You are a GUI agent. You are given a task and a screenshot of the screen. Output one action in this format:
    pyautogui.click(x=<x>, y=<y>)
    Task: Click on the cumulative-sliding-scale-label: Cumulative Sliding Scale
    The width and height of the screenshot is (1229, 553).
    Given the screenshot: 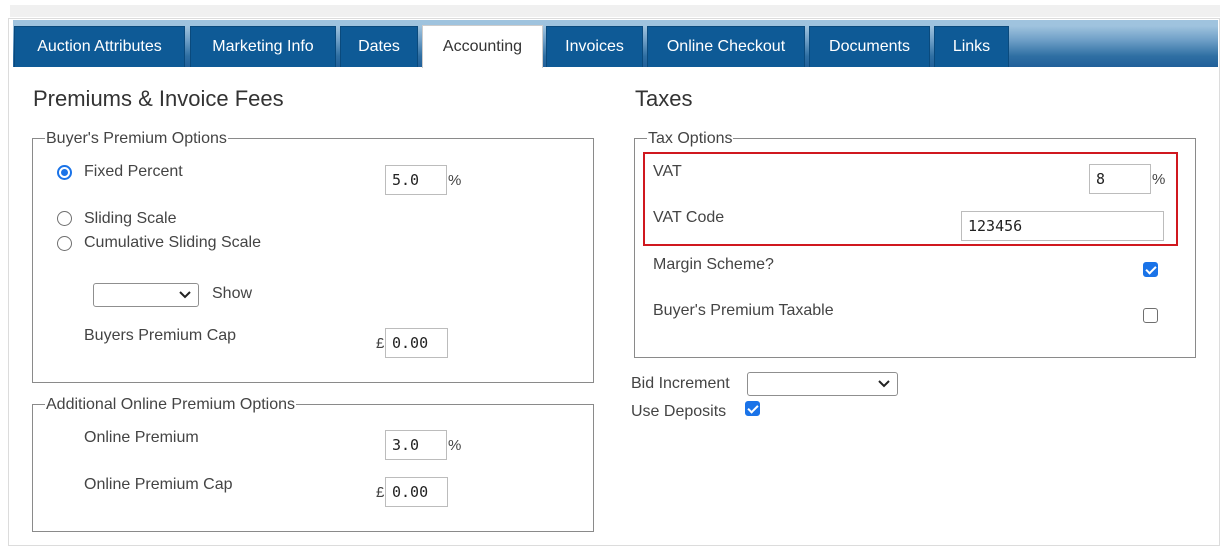 What is the action you would take?
    pyautogui.click(x=172, y=242)
    